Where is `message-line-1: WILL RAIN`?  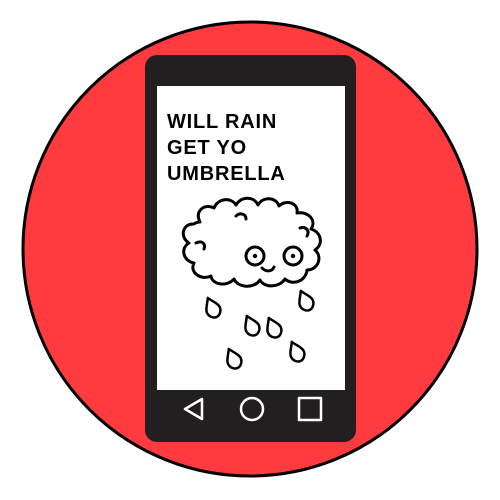
message-line-1: WILL RAIN is located at coordinates (222, 122).